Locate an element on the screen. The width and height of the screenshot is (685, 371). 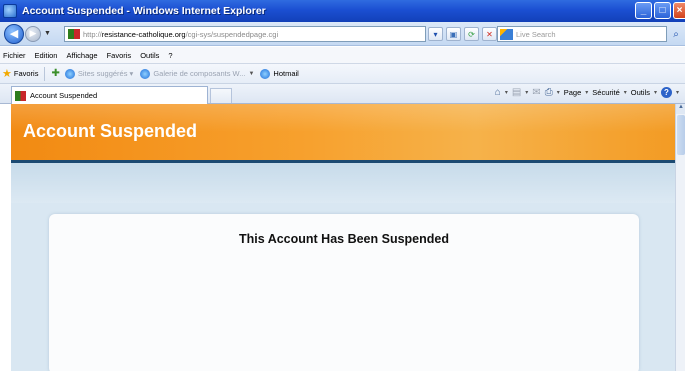
address-dropdown-button: ▾ is located at coordinates (435, 34).